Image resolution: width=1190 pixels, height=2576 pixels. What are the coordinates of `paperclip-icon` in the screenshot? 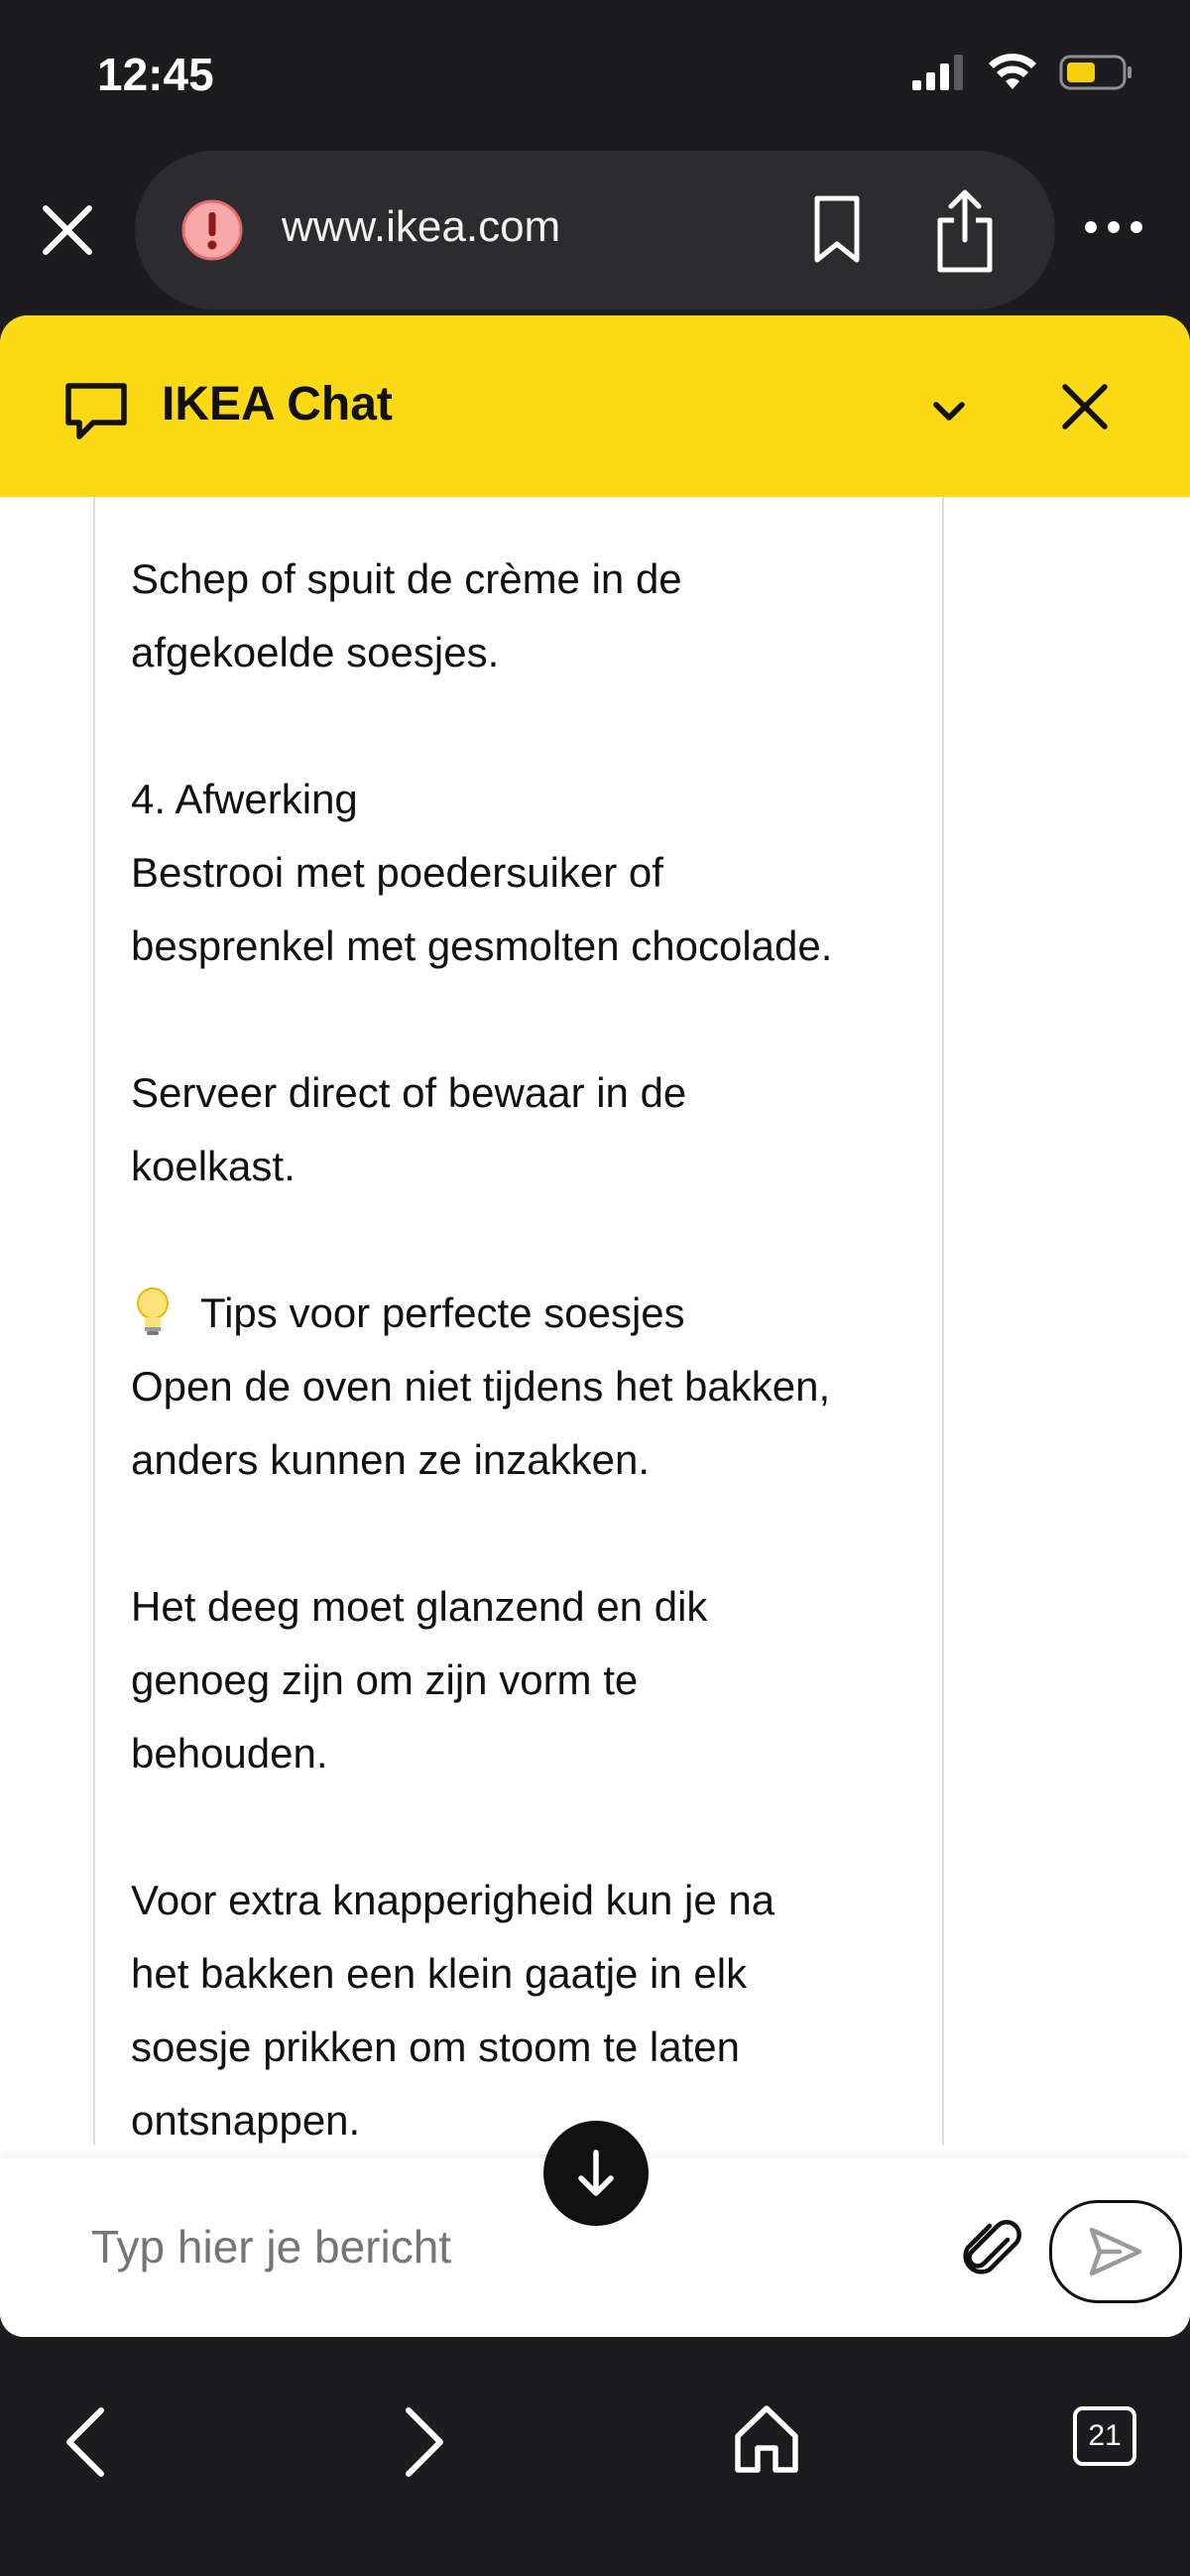 It's located at (991, 2249).